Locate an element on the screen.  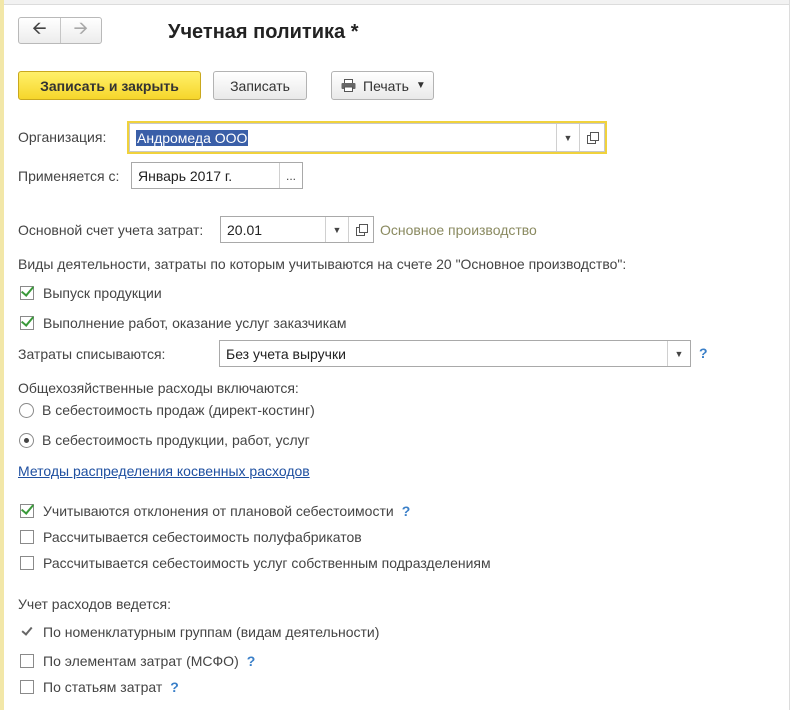
overhead-heading: Общехозяйственные расходы включаются: is located at coordinates (158, 388).